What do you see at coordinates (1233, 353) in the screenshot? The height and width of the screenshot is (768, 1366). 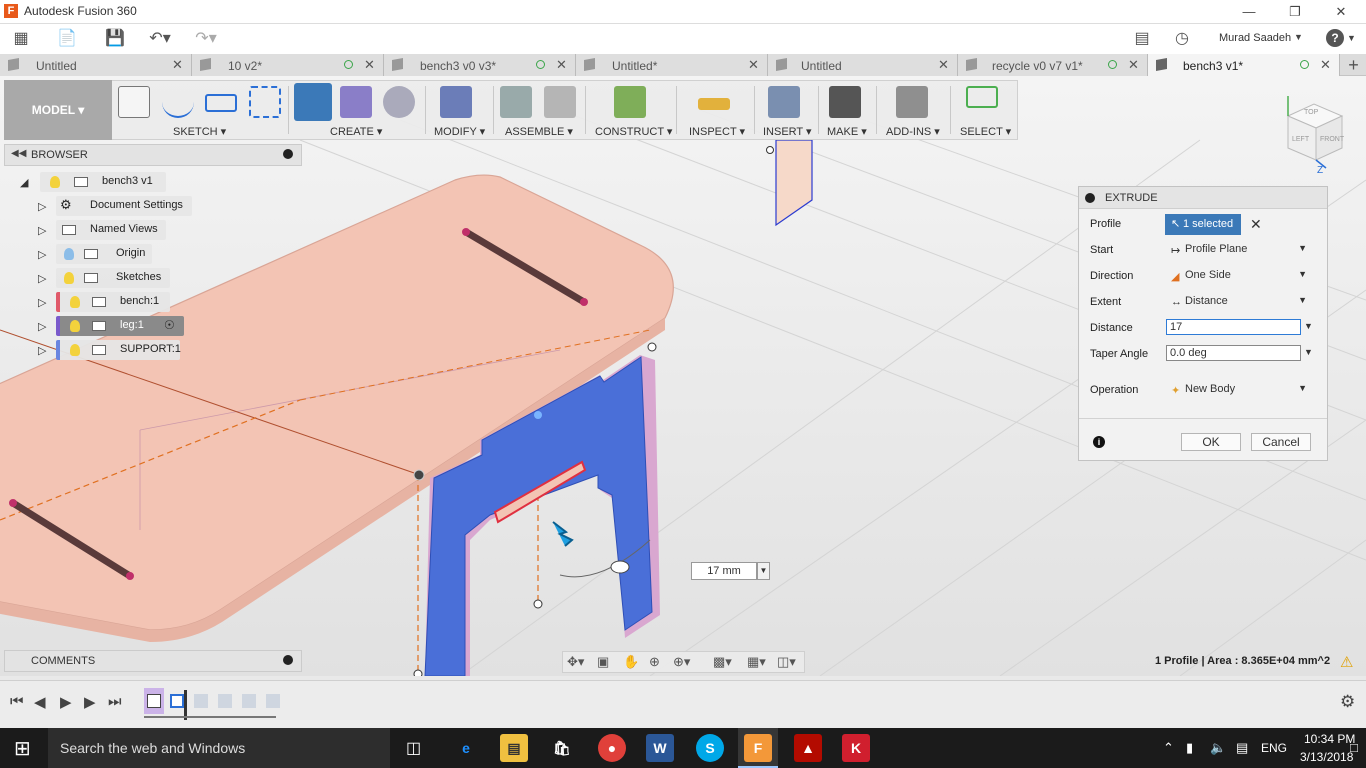 I see `taper-angle-input: 0.0 deg` at bounding box center [1233, 353].